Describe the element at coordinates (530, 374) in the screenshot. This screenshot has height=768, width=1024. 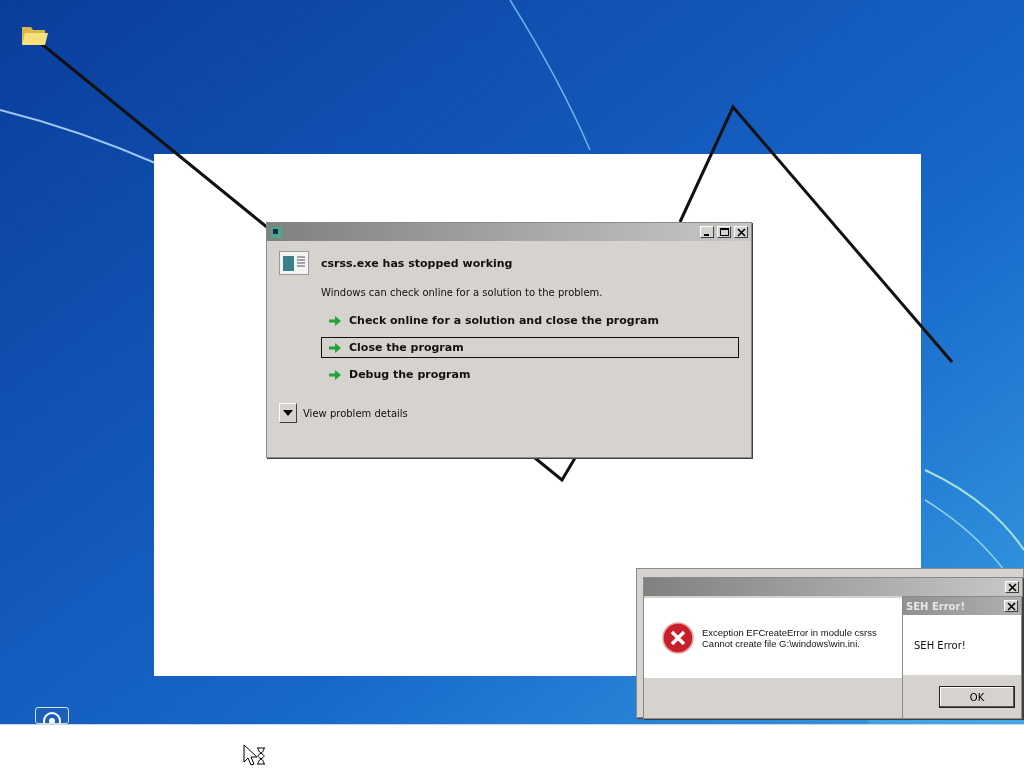
I see `option-link: Debug the program` at that location.